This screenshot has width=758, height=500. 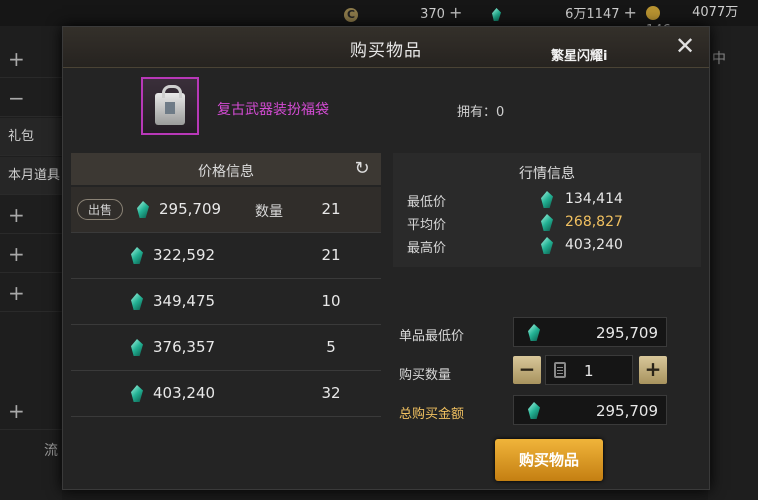 I want to click on background-bottom-text: 流, so click(x=51, y=451).